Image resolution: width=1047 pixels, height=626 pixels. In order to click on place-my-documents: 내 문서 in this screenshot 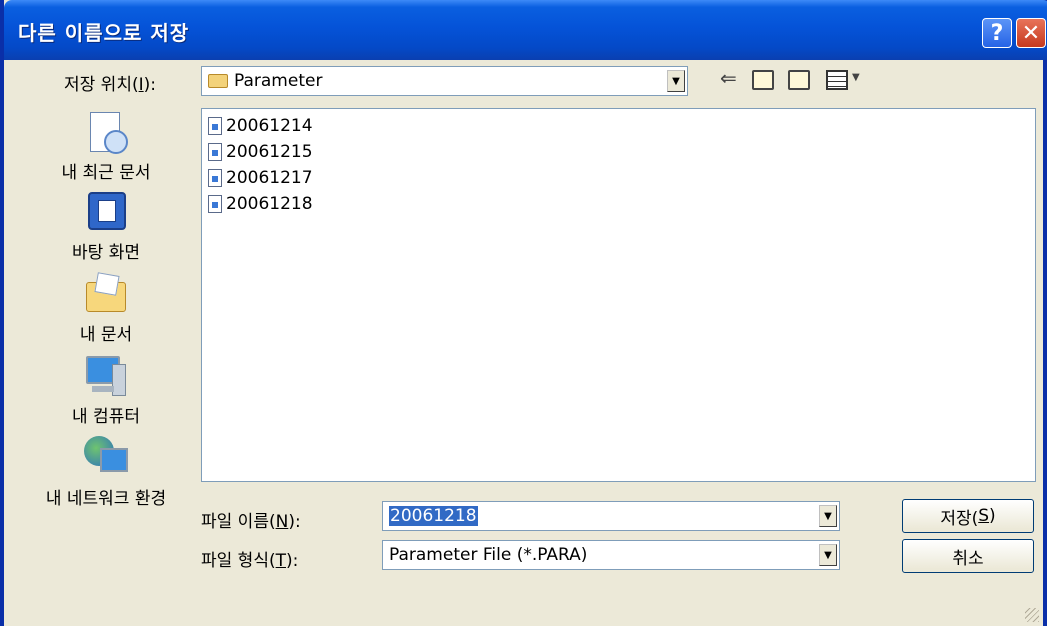, I will do `click(106, 307)`.